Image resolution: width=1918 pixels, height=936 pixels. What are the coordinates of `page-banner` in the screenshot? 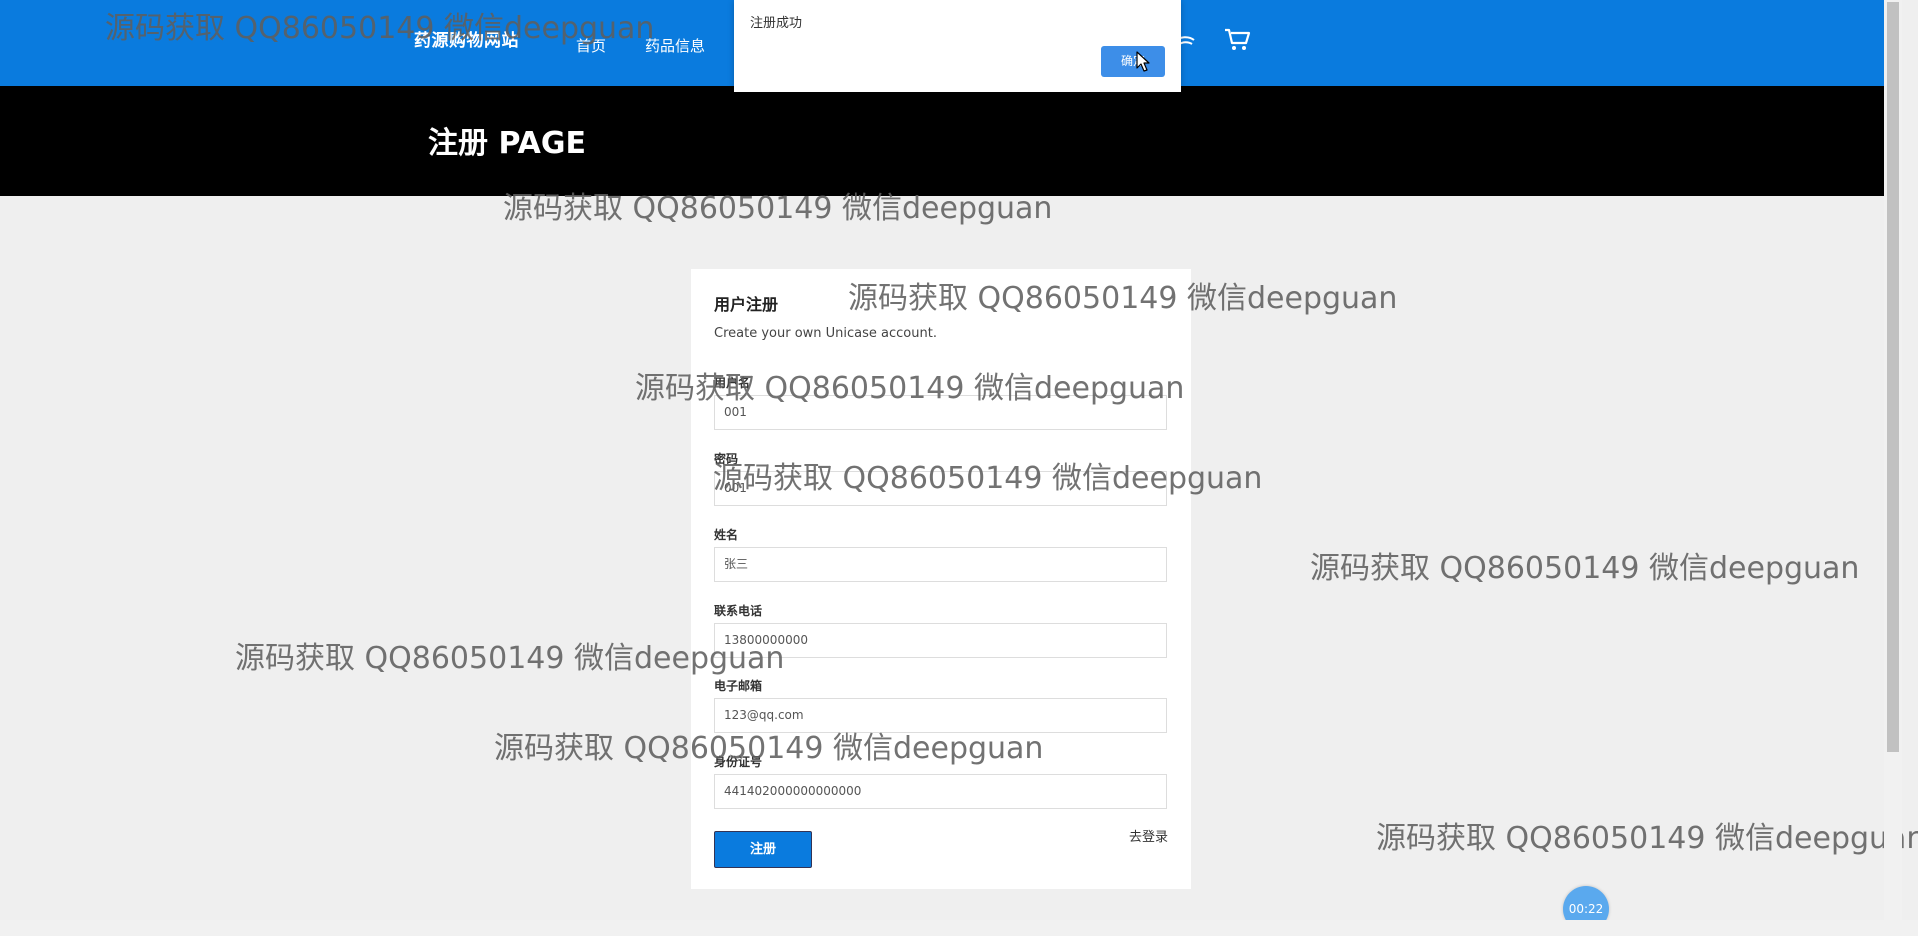 It's located at (942, 141).